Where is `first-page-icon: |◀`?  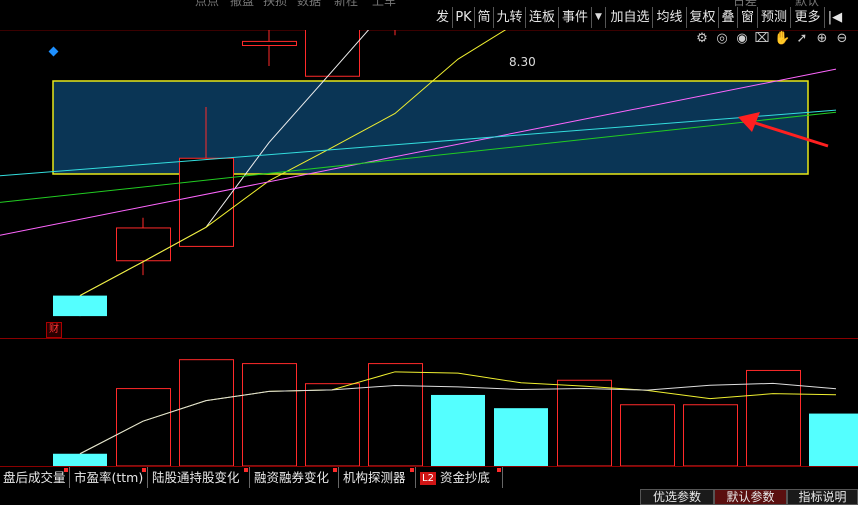
first-page-icon: |◀ is located at coordinates (835, 17).